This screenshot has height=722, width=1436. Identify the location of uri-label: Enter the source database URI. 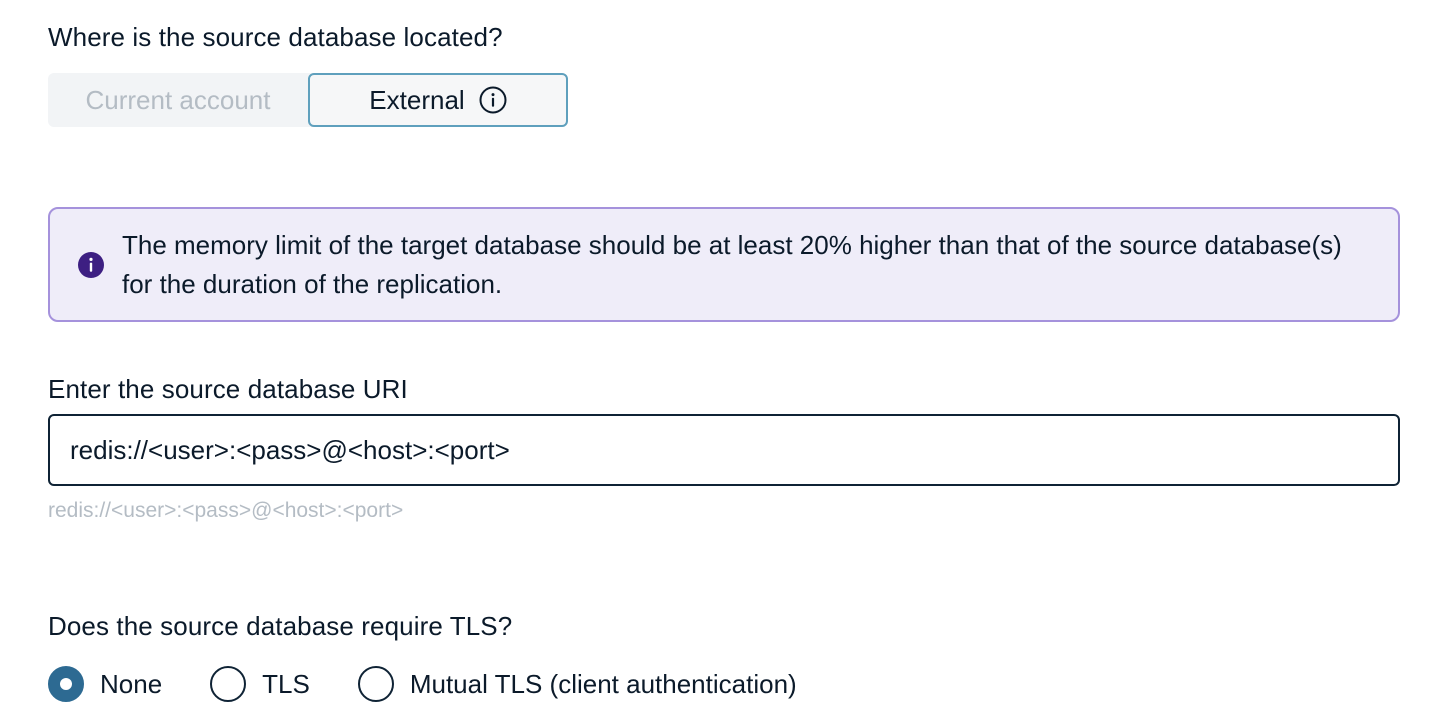
(228, 389).